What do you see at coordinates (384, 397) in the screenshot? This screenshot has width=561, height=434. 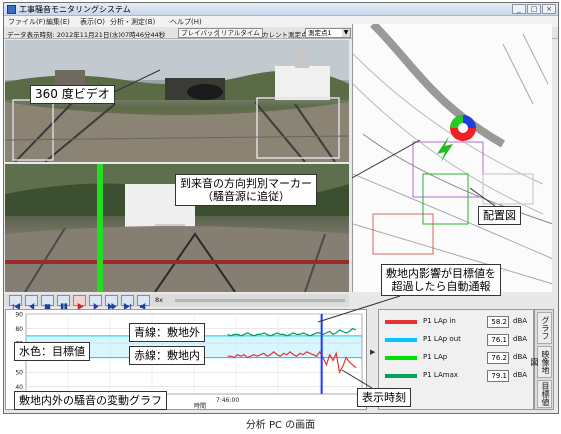 I see `callout-time: 表示時刻` at bounding box center [384, 397].